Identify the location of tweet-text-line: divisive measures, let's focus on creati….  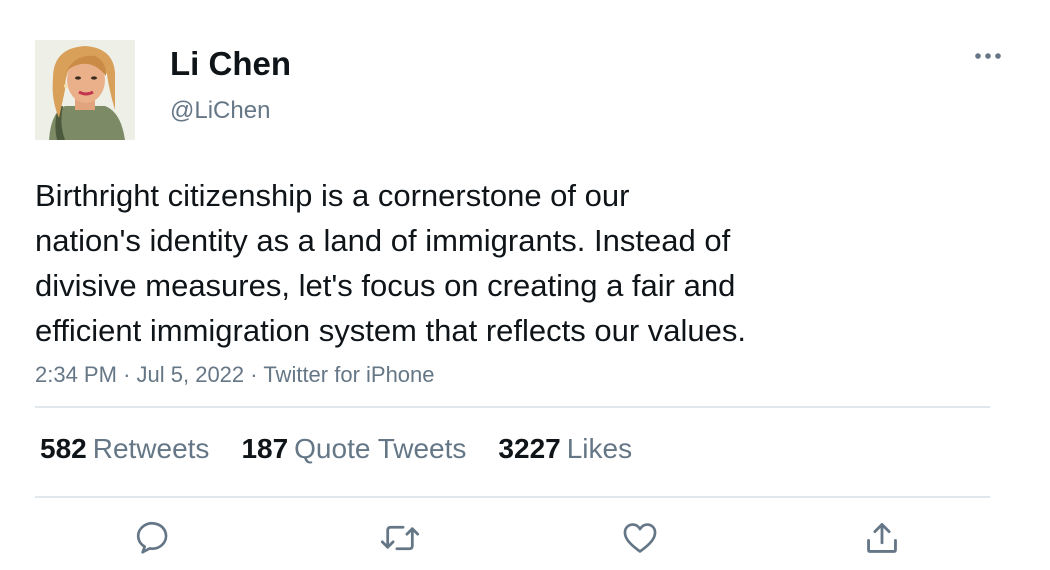
(385, 285).